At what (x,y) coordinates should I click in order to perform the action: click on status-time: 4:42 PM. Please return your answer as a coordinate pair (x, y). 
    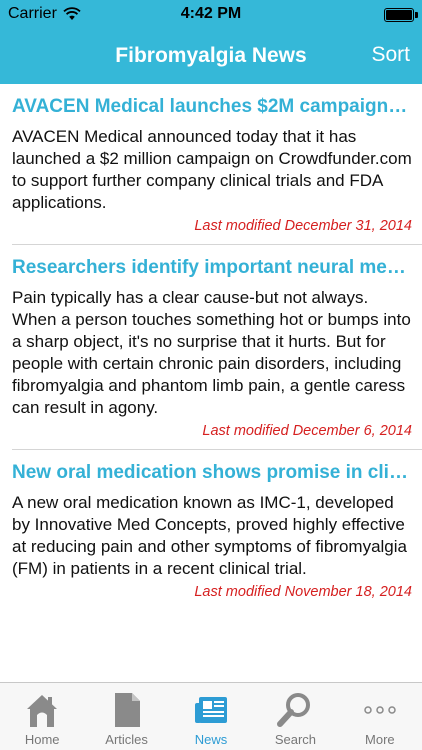
    Looking at the image, I should click on (211, 13).